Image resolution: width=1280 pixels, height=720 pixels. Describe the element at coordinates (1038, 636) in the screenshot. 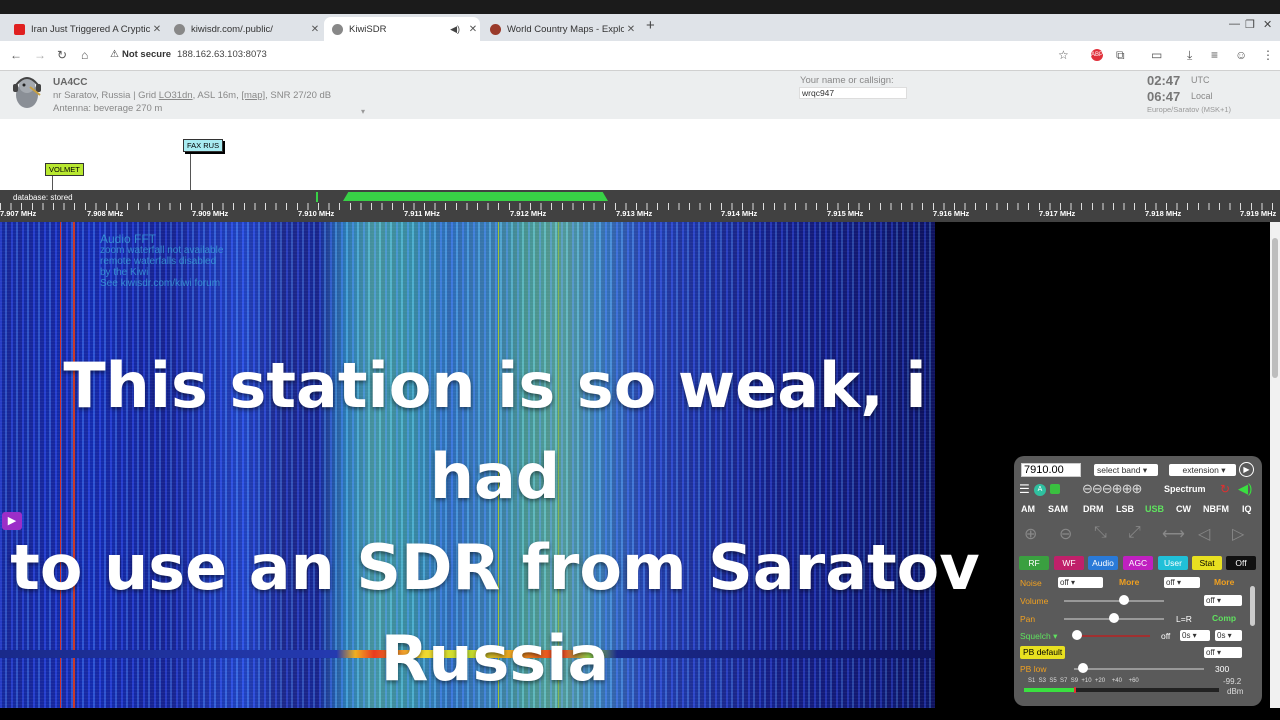

I see `squelch-label: Squelch ▾` at that location.